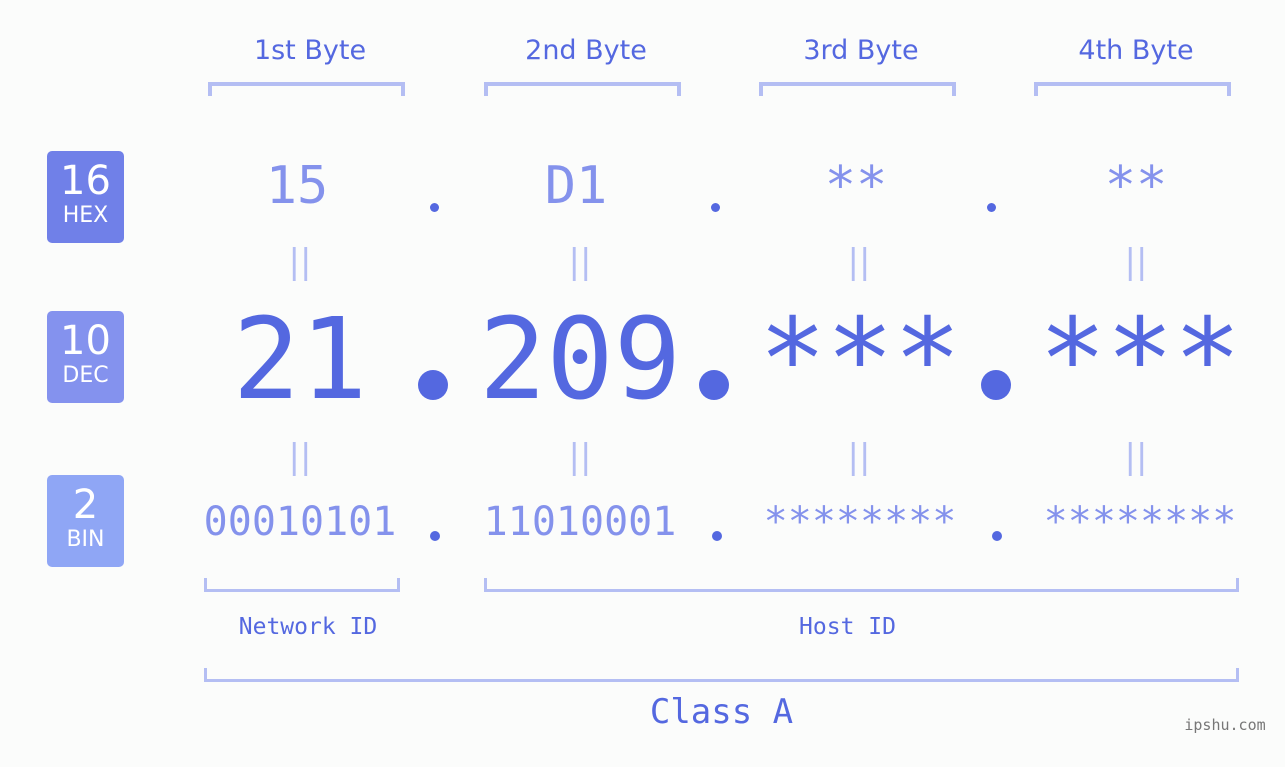 This screenshot has width=1285, height=767. Describe the element at coordinates (310, 50) in the screenshot. I see `byte-header-1: 1st Byte` at that location.